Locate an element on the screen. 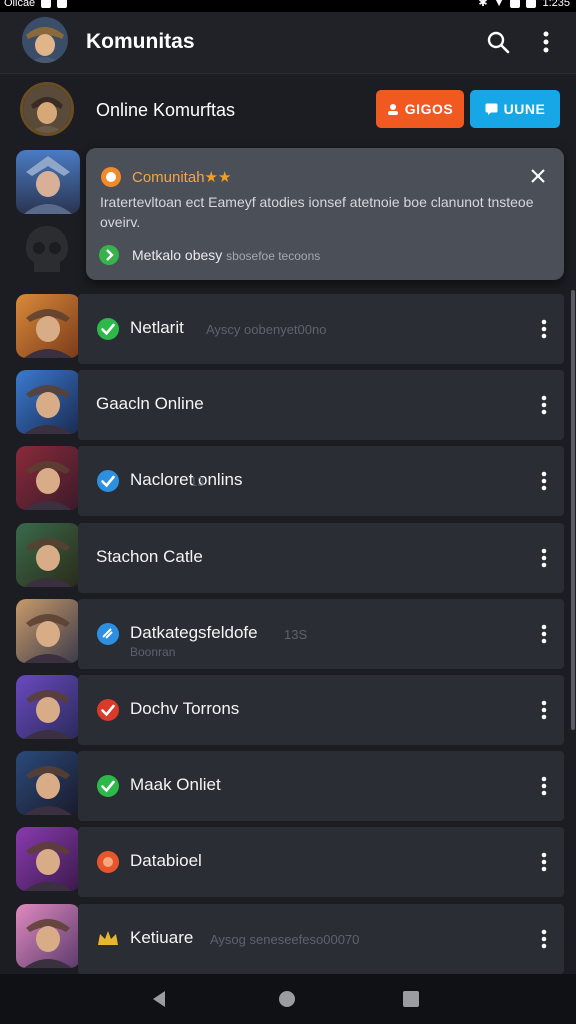 Image resolution: width=576 pixels, height=1024 pixels. list-item: Datkategsfeldofe 13S Boonran is located at coordinates (321, 634).